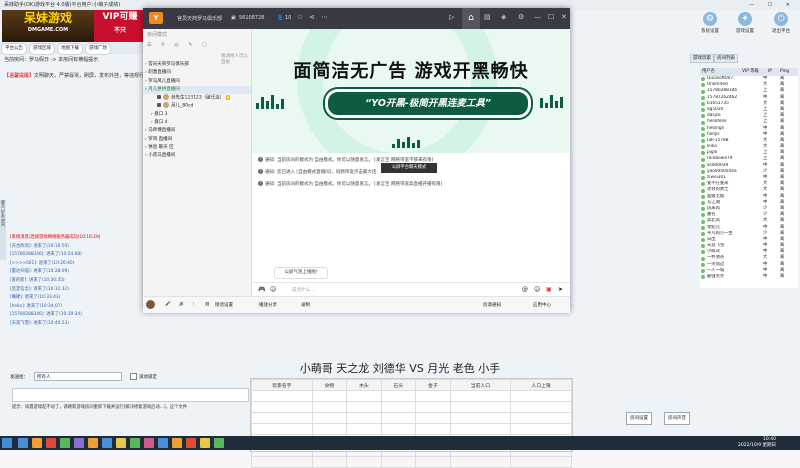 The width and height of the screenshot is (800, 468). I want to click on channel-item: › 盘口 4, so click(197, 123).